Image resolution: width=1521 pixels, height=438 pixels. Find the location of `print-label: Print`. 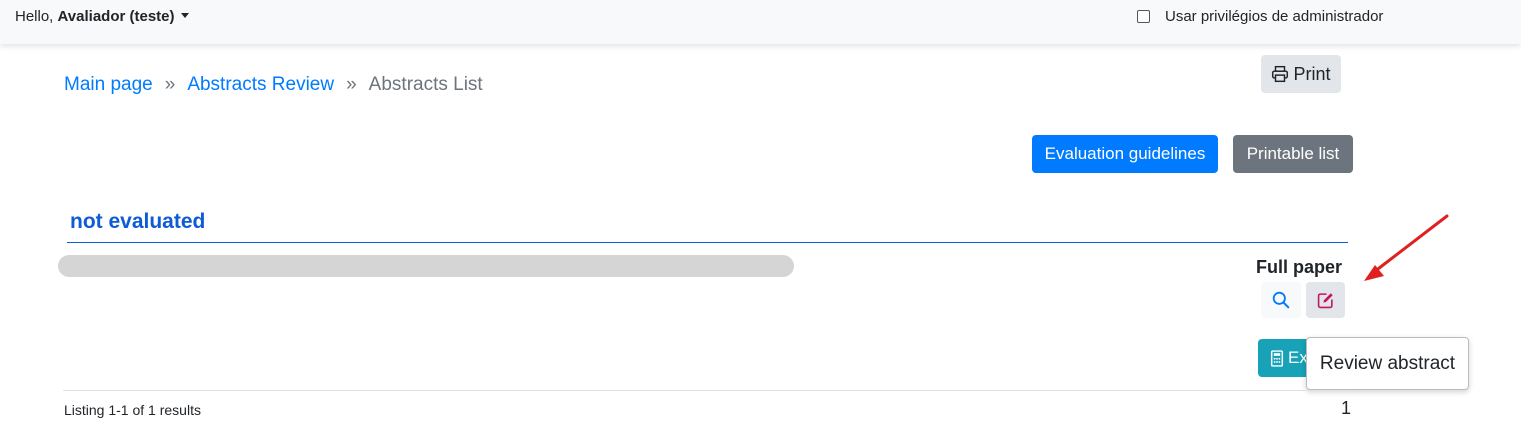

print-label: Print is located at coordinates (1312, 73).